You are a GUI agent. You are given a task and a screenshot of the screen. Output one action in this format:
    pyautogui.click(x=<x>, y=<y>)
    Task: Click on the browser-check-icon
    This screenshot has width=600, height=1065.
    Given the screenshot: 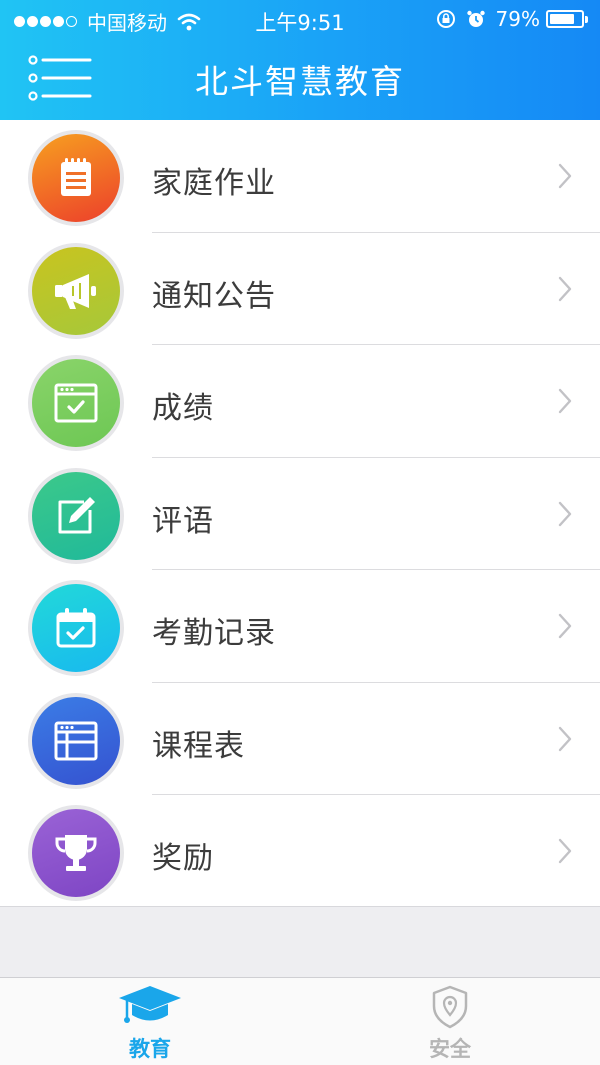 What is the action you would take?
    pyautogui.click(x=76, y=403)
    